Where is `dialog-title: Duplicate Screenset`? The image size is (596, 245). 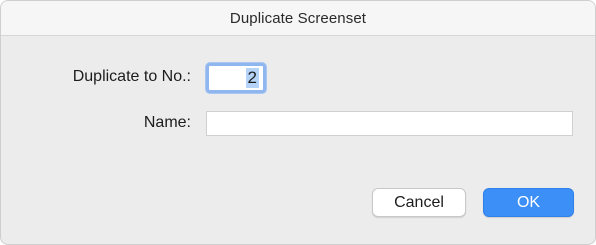
dialog-title: Duplicate Screenset is located at coordinates (298, 18).